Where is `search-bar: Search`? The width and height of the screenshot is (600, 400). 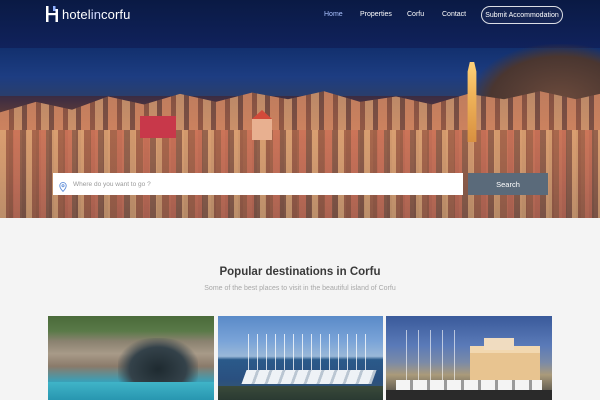 search-bar: Search is located at coordinates (300, 184).